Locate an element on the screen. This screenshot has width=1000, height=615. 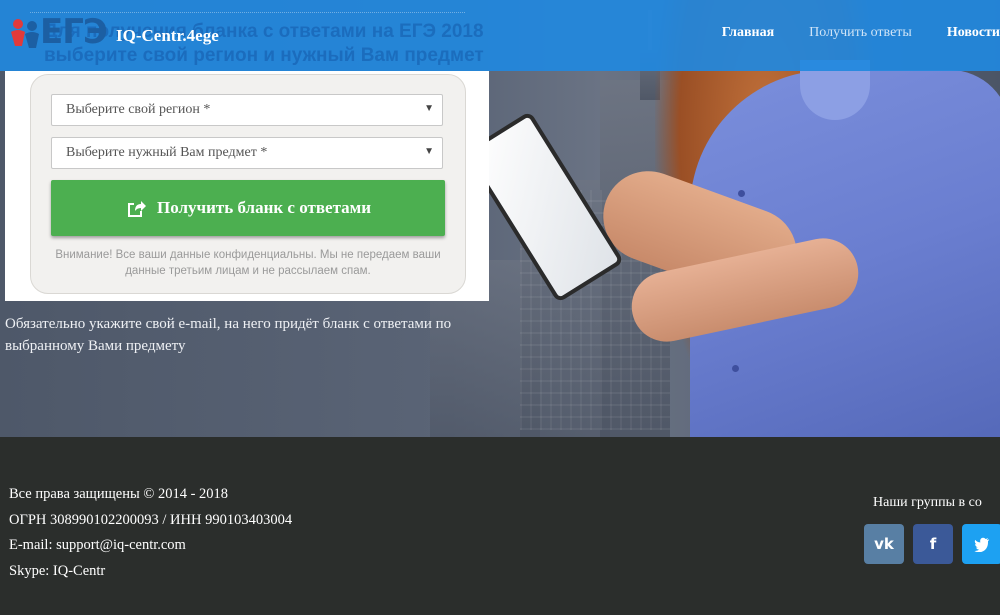
subject-select-value: Выберите нужный Вам предмет * is located at coordinates (167, 152).